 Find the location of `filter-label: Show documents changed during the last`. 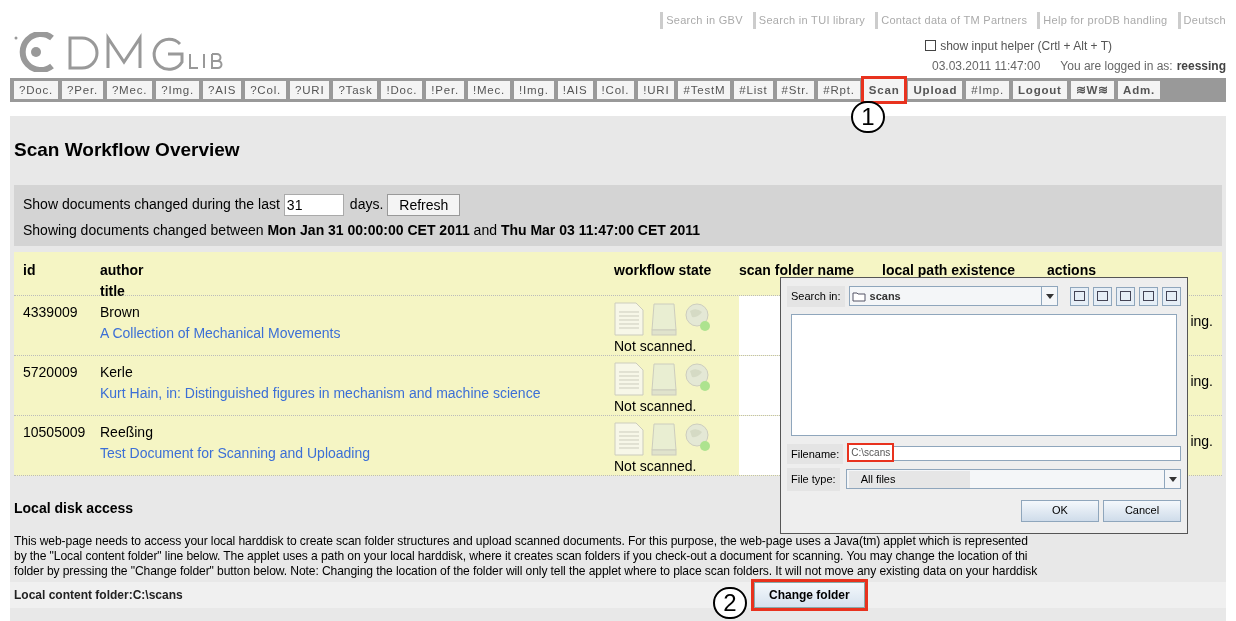

filter-label: Show documents changed during the last is located at coordinates (151, 204).